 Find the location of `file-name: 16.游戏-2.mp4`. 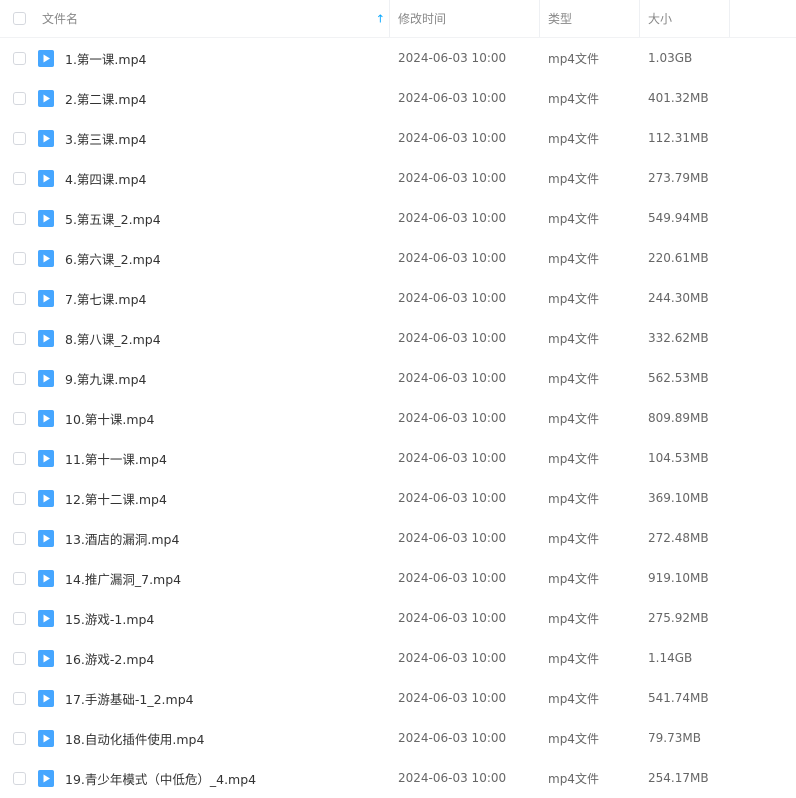

file-name: 16.游戏-2.mp4 is located at coordinates (109, 658).